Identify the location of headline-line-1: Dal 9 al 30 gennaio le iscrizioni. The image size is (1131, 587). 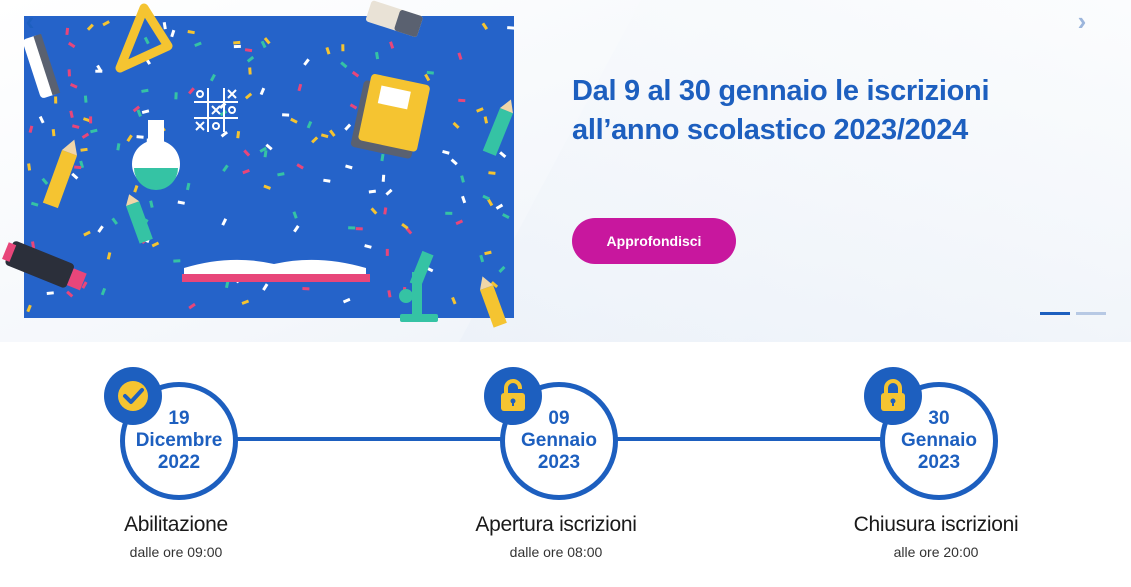
(781, 91).